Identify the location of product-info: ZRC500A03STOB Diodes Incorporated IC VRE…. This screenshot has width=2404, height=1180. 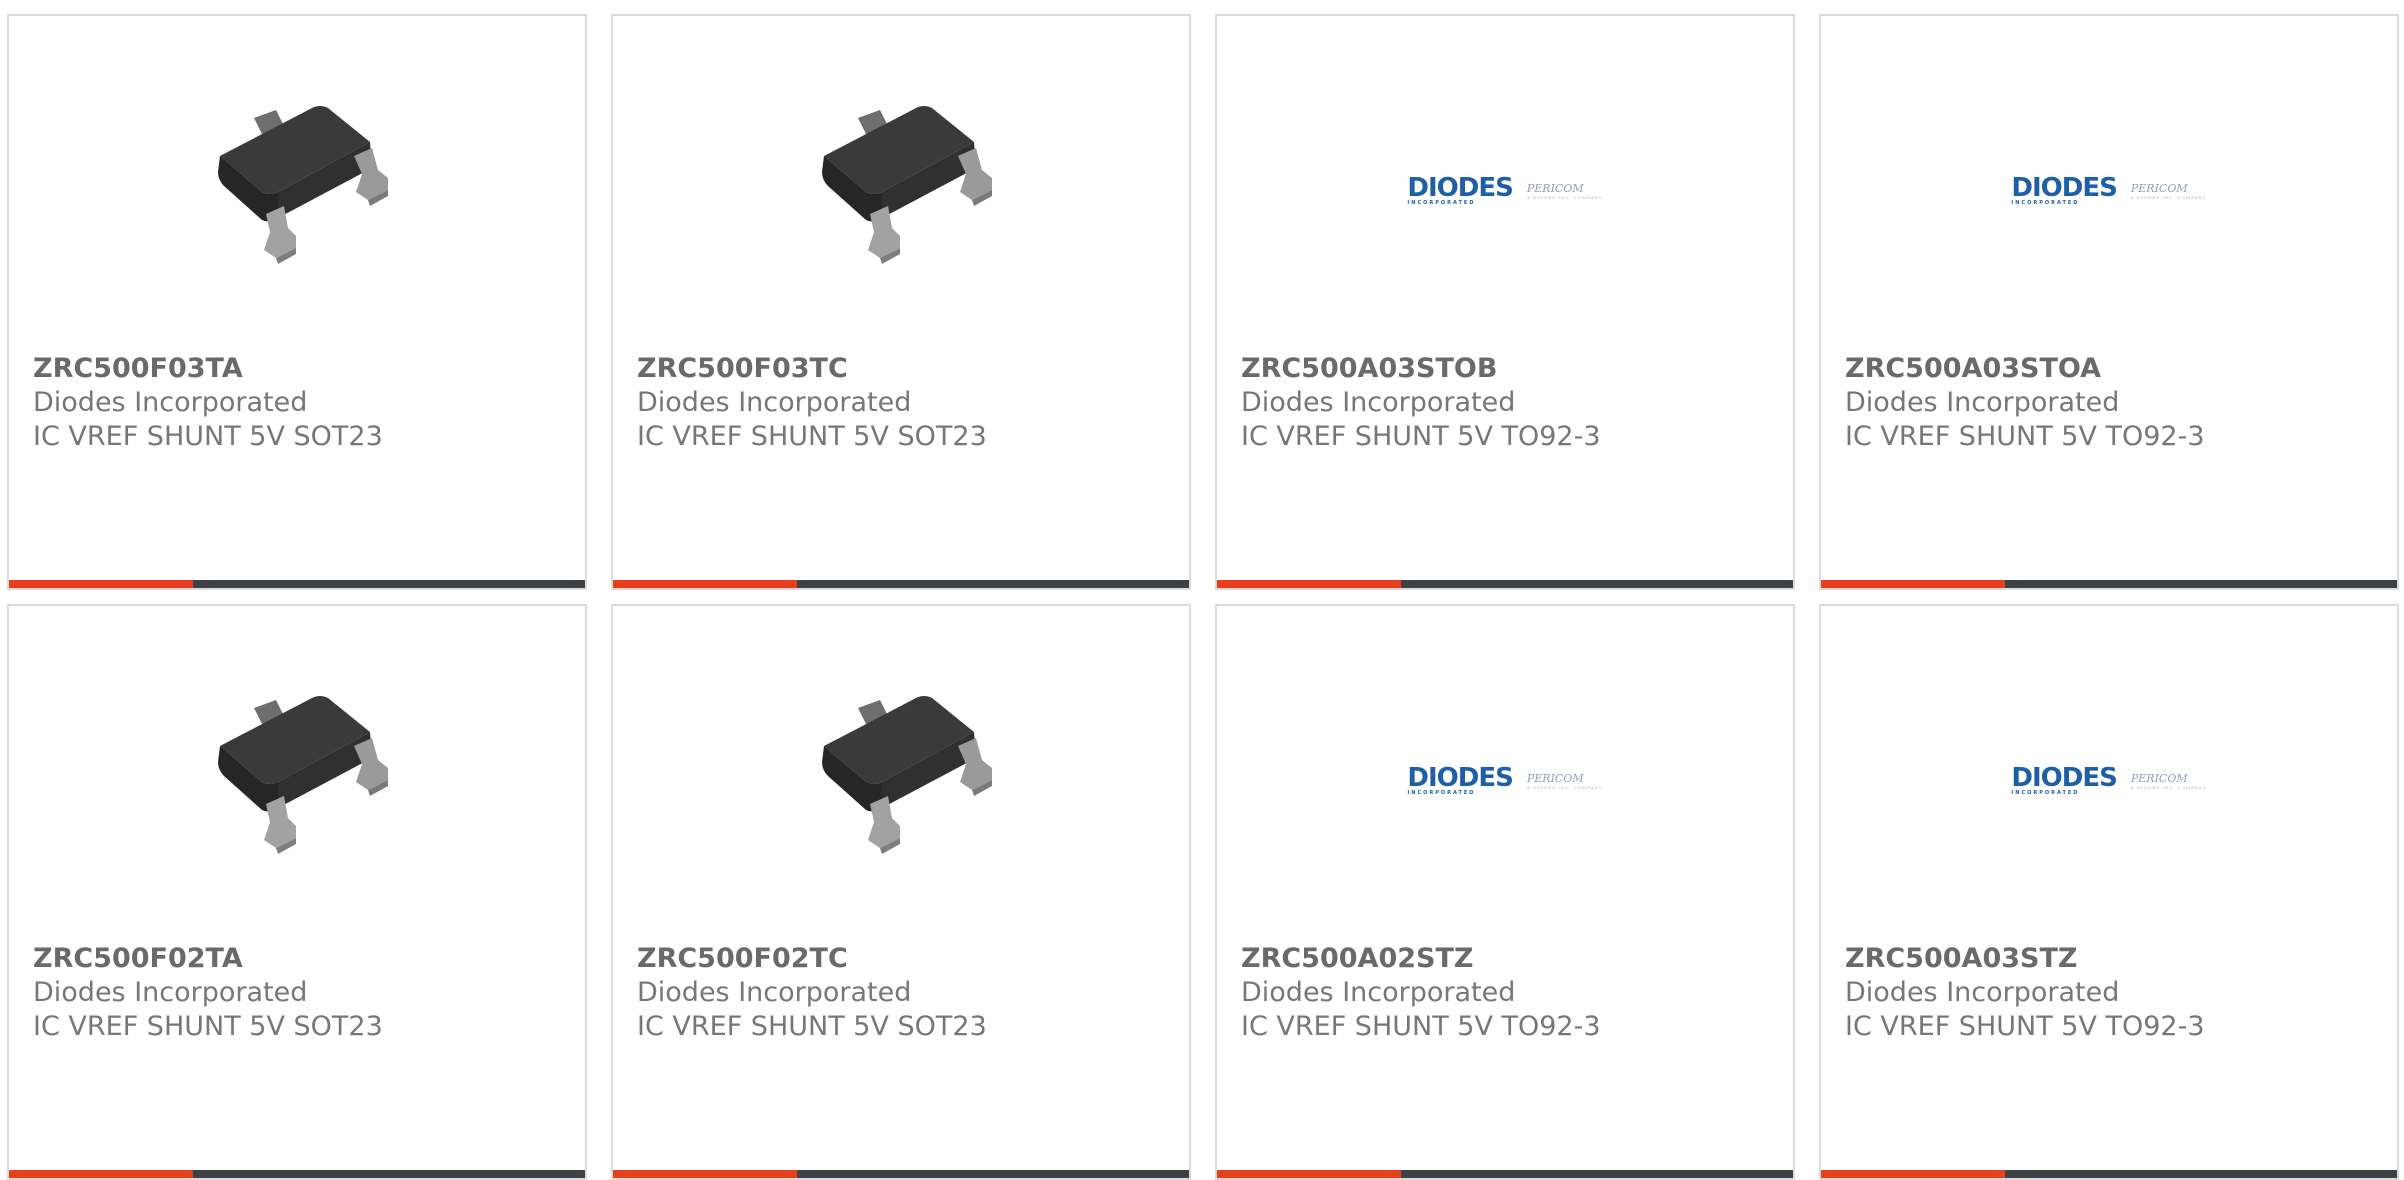
(1505, 403).